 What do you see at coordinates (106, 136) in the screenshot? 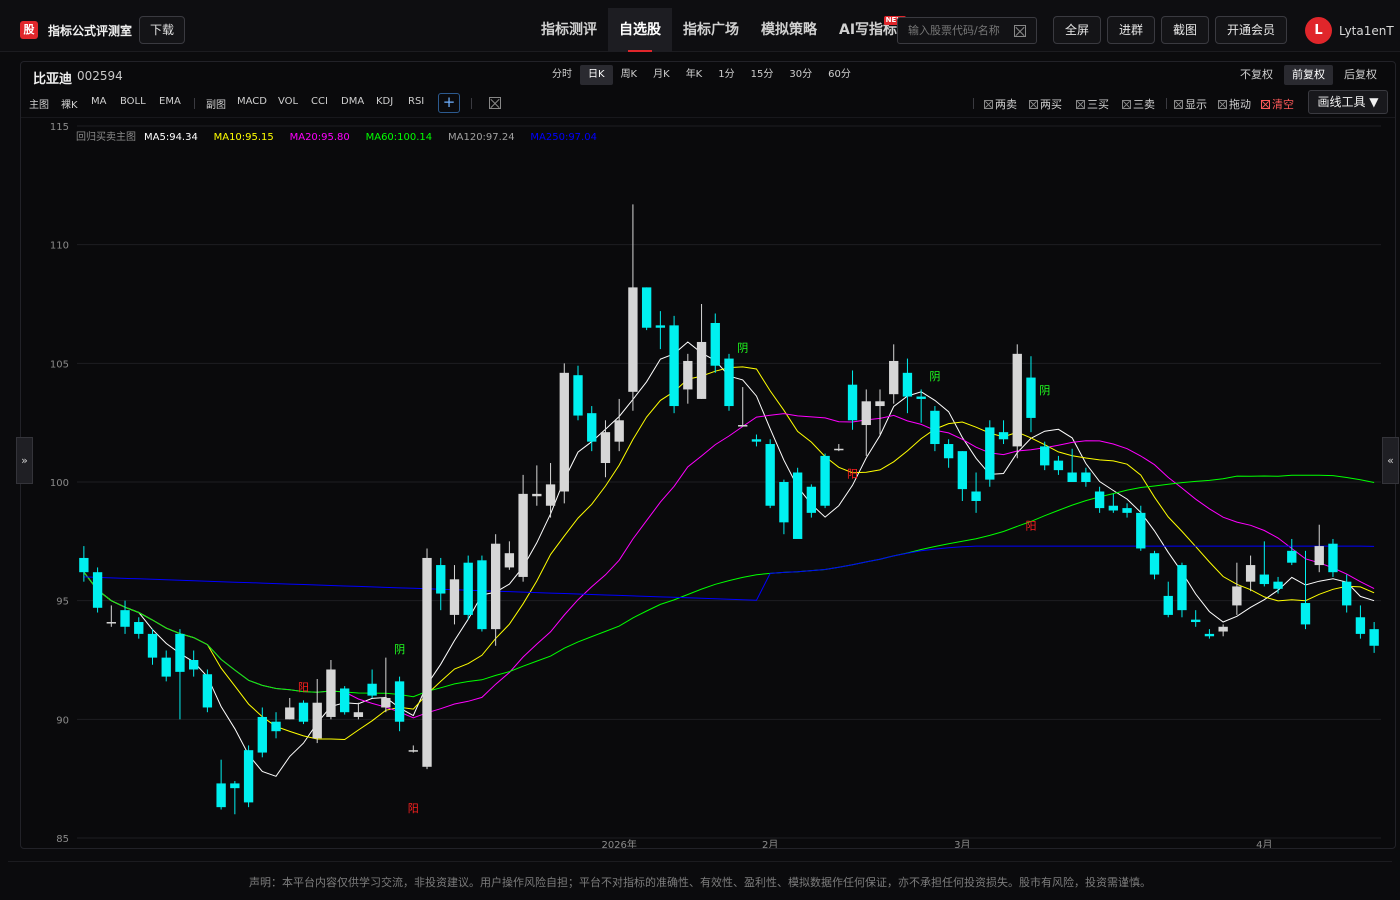
I see `chart-title: 回归买卖主图` at bounding box center [106, 136].